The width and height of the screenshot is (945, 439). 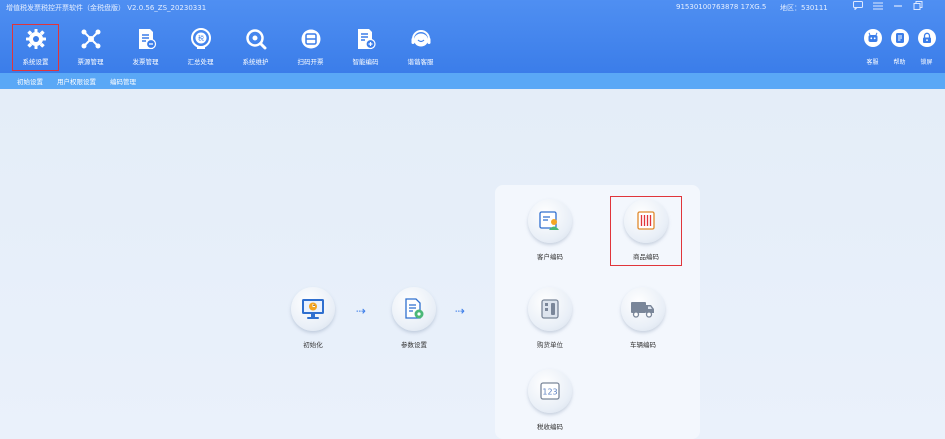 I want to click on maintenance-icon, so click(x=255, y=39).